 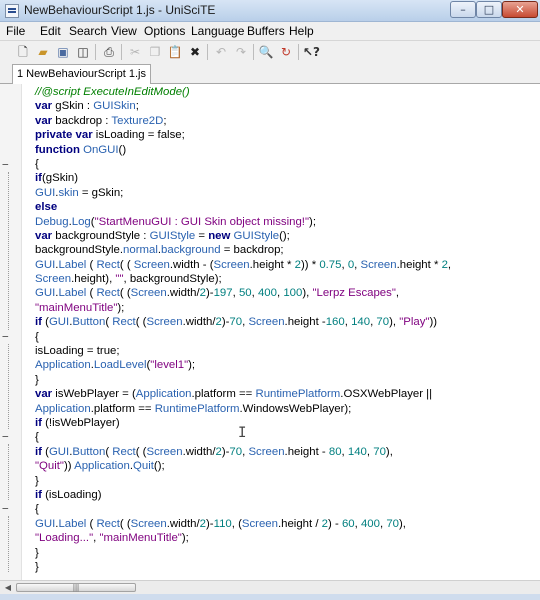 What do you see at coordinates (12, 11) in the screenshot?
I see `app-icon` at bounding box center [12, 11].